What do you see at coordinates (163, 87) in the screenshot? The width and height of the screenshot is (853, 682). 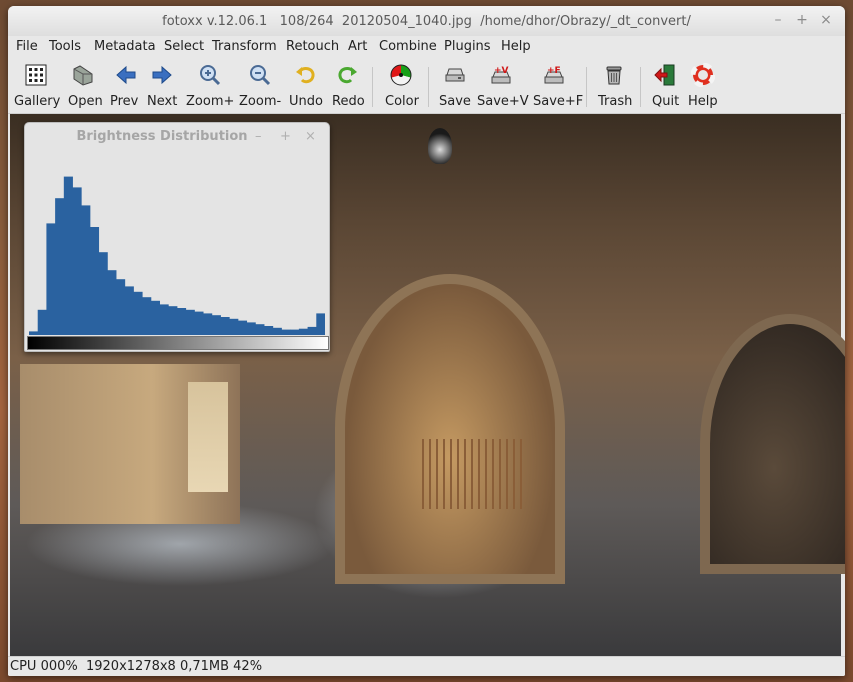 I see `next-button: Next` at bounding box center [163, 87].